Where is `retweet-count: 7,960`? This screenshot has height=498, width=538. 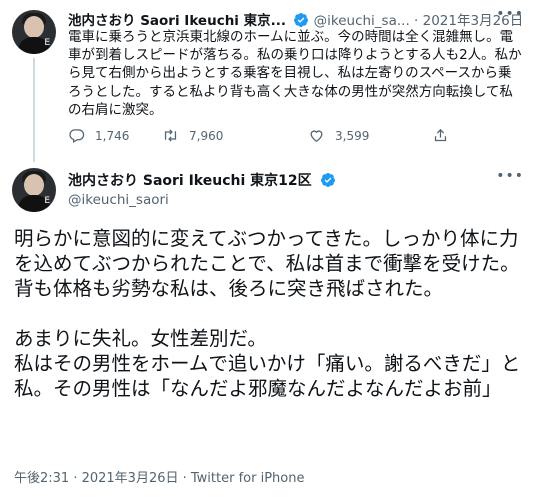
retweet-count: 7,960 is located at coordinates (206, 135).